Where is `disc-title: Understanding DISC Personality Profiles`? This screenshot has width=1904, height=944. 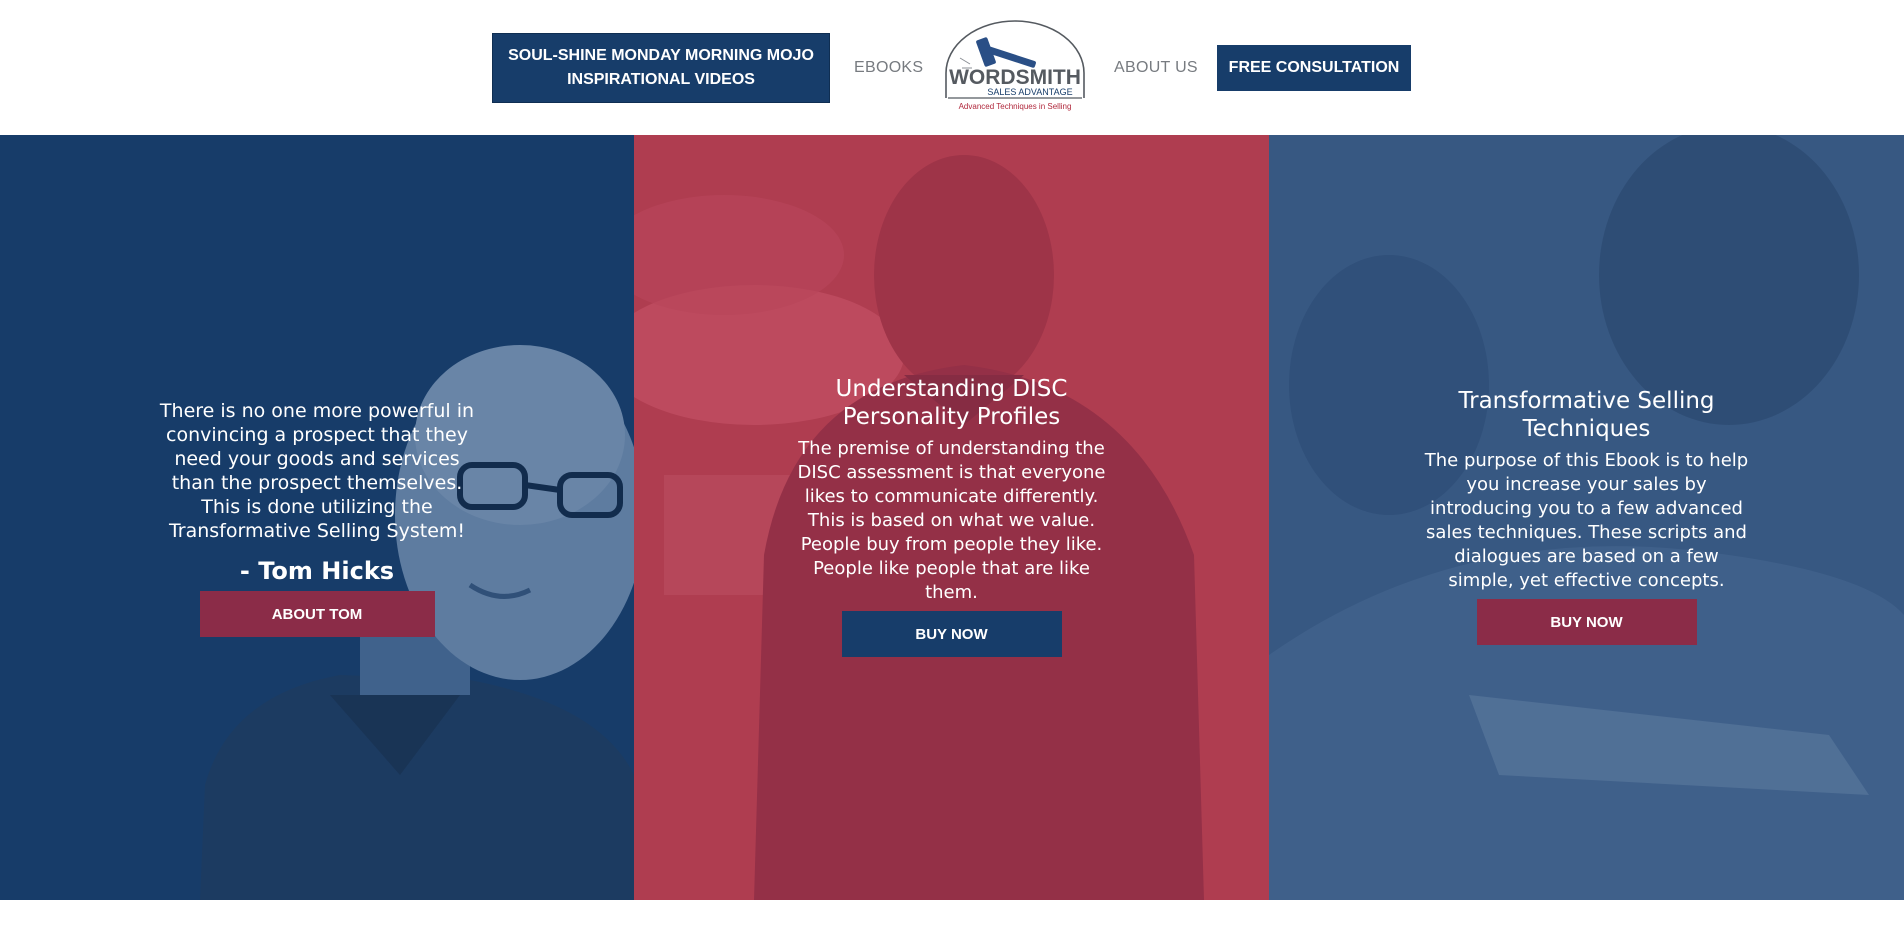
disc-title: Understanding DISC Personality Profiles is located at coordinates (951, 403).